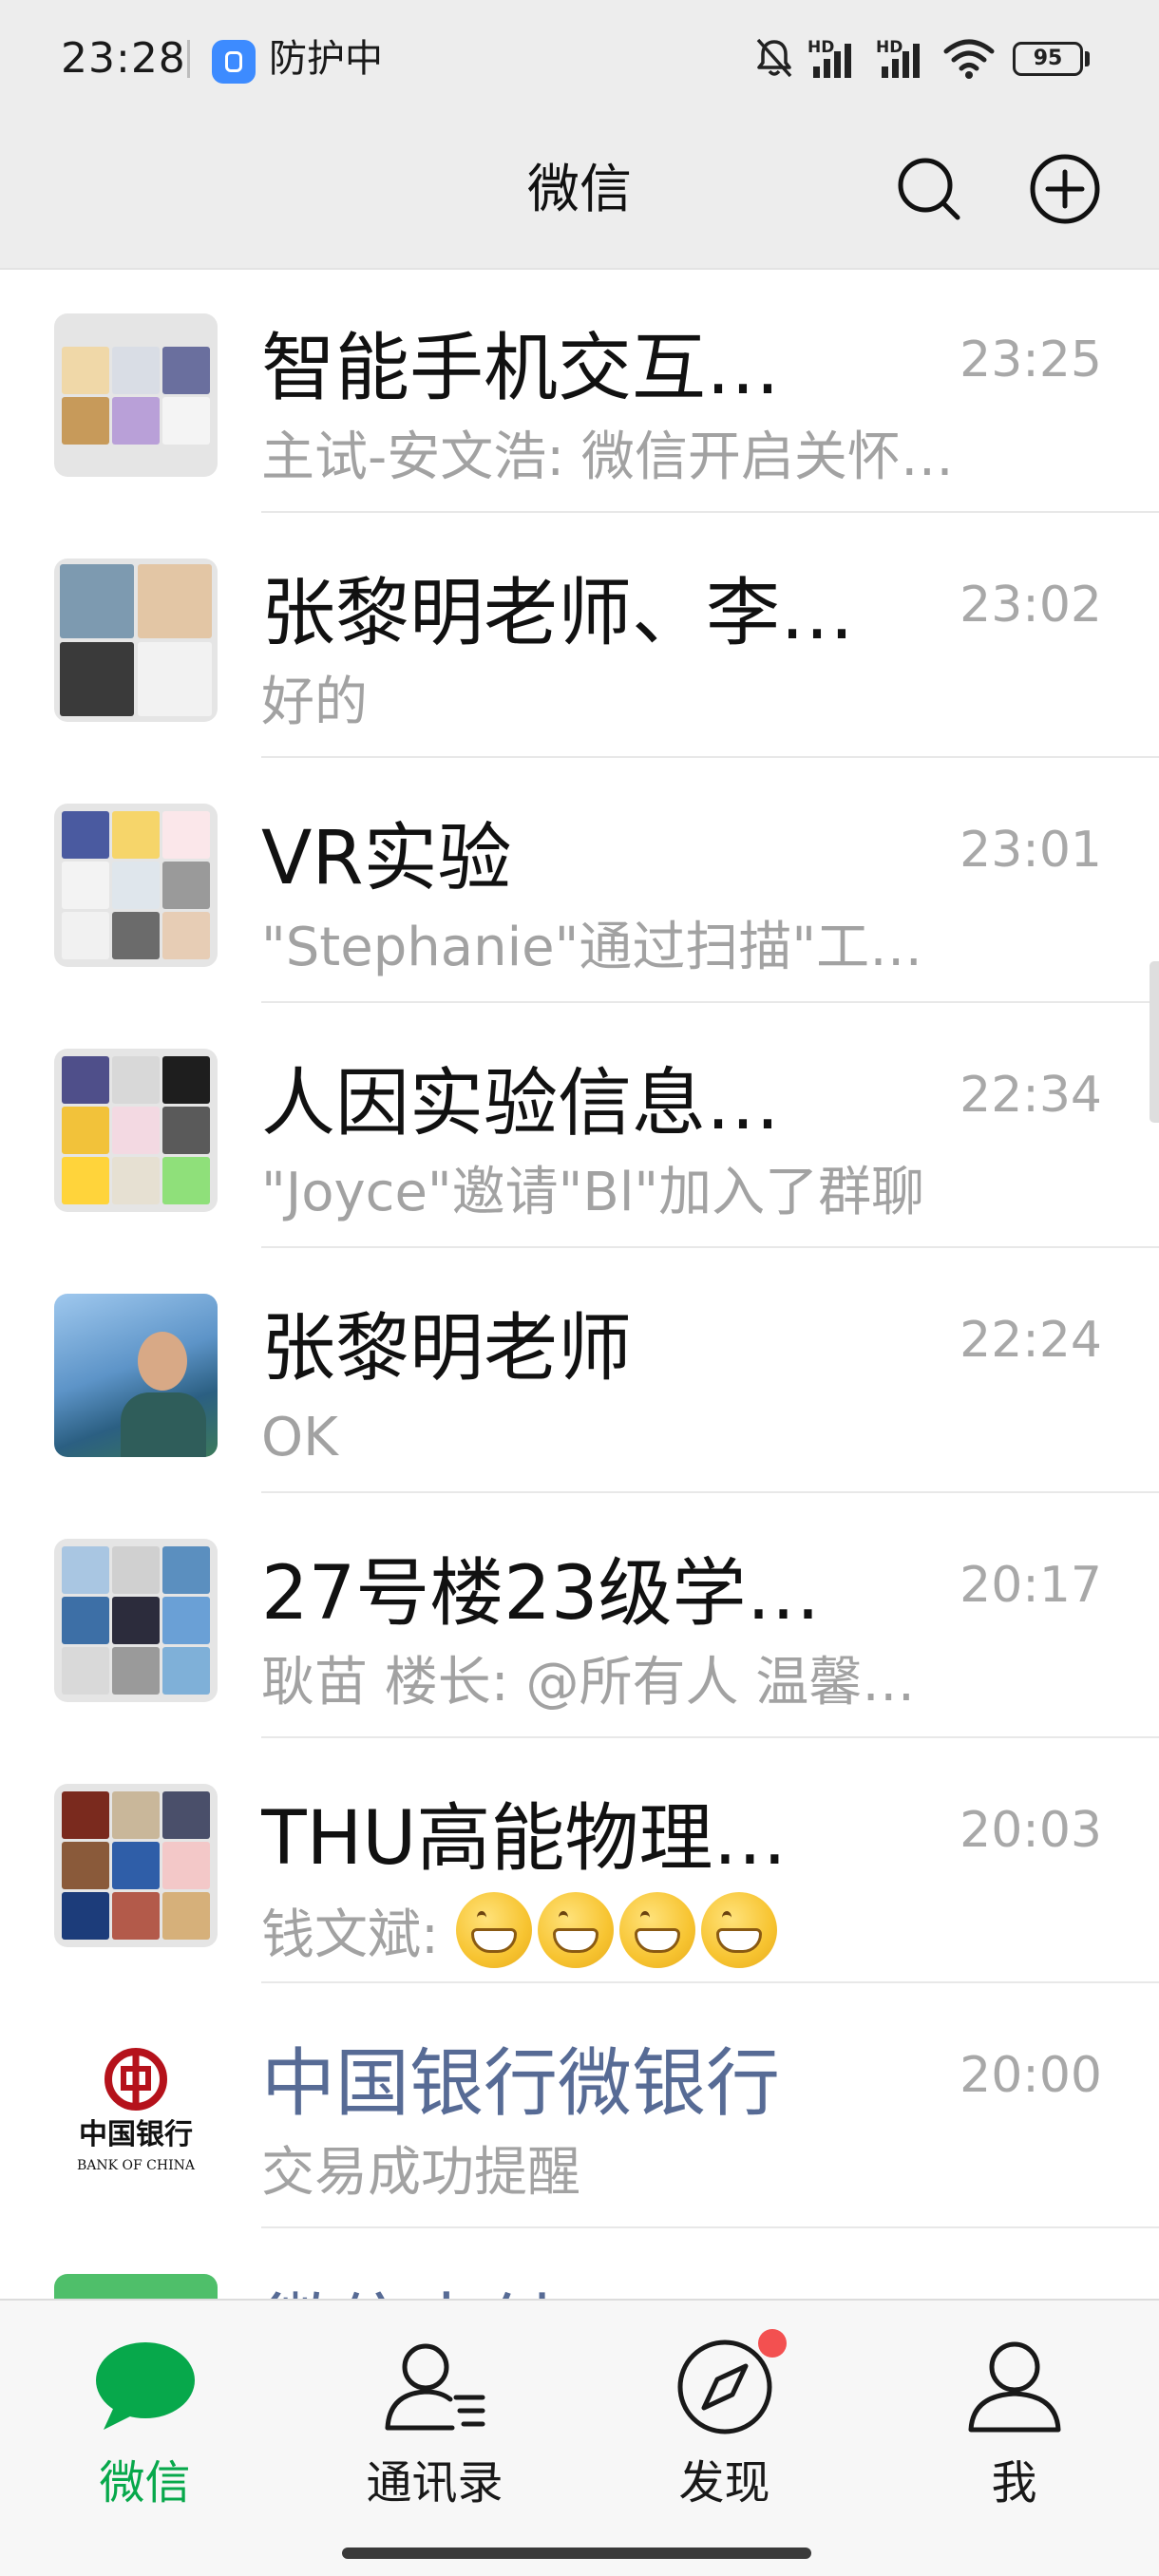 This screenshot has width=1159, height=2576. Describe the element at coordinates (420, 2173) in the screenshot. I see `chat-preview: 交易成功提醒` at that location.